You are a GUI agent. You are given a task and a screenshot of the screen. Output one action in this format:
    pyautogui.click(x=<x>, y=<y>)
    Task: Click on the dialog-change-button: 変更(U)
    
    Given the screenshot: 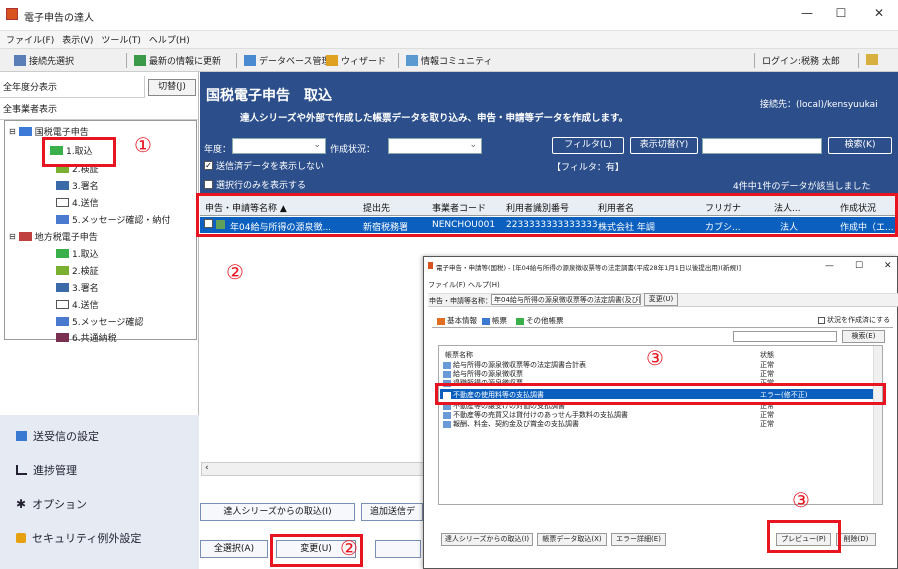 What is the action you would take?
    pyautogui.click(x=661, y=299)
    